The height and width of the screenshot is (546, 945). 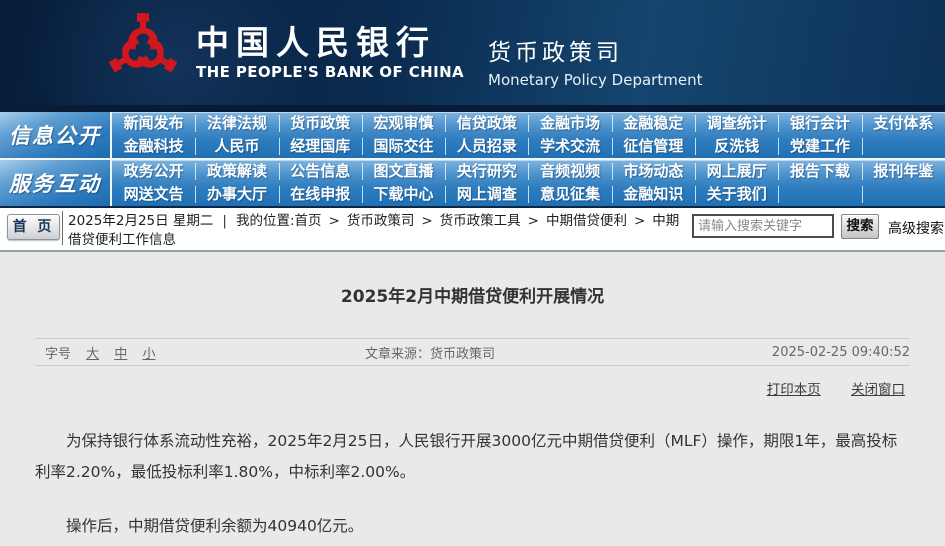 What do you see at coordinates (556, 52) in the screenshot?
I see `department-name-cn: 货币政策司` at bounding box center [556, 52].